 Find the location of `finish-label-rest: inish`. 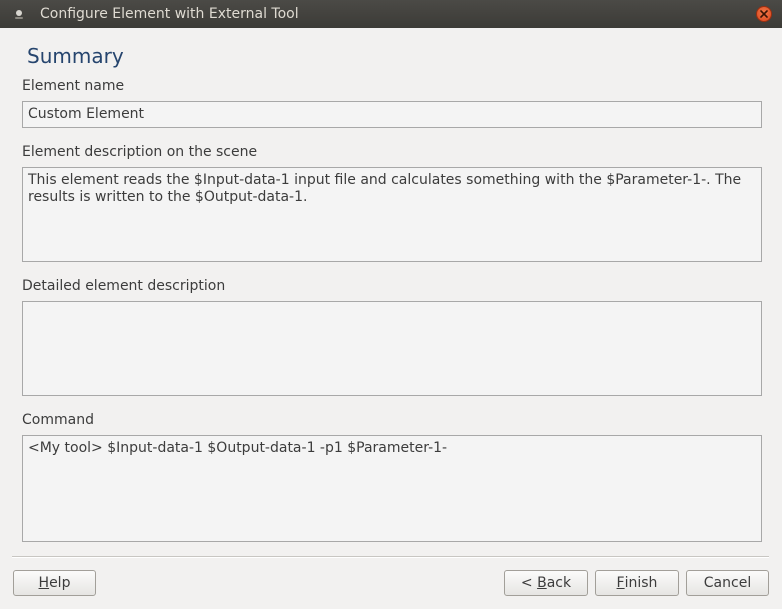

finish-label-rest: inish is located at coordinates (641, 583).